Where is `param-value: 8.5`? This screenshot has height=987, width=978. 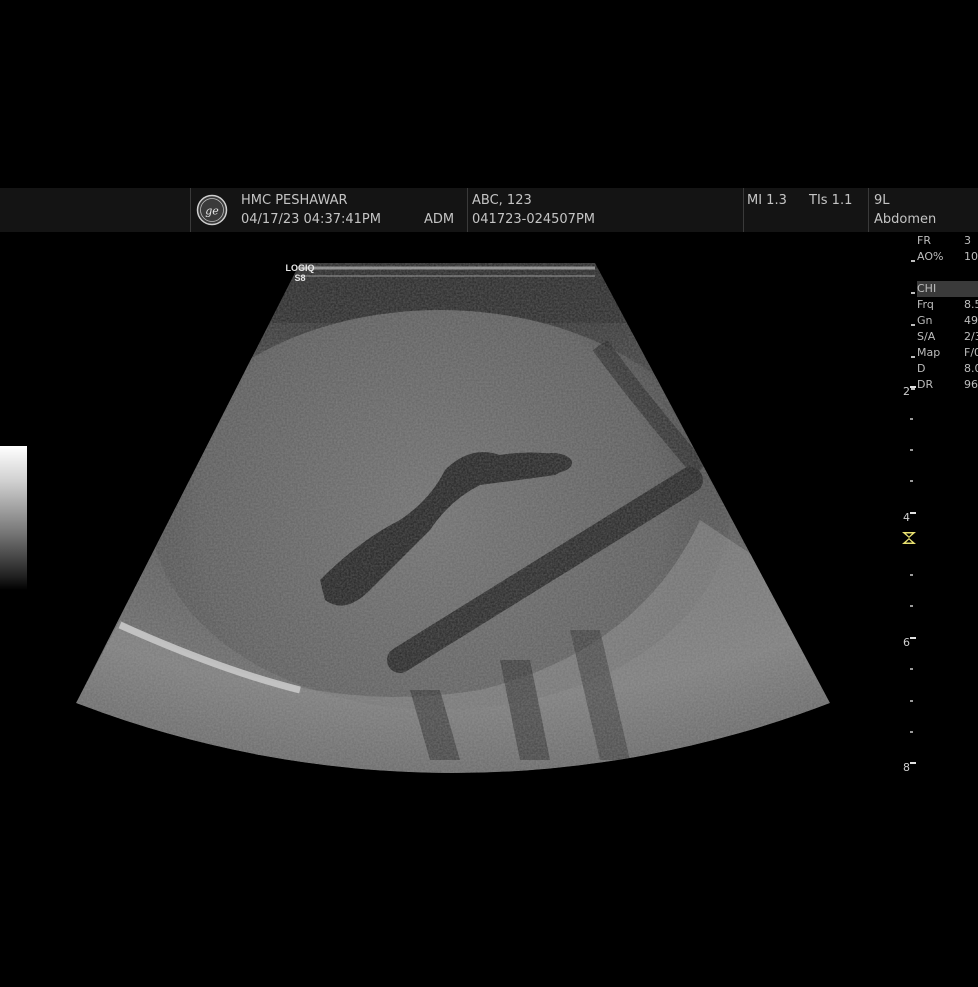 param-value: 8.5 is located at coordinates (971, 304).